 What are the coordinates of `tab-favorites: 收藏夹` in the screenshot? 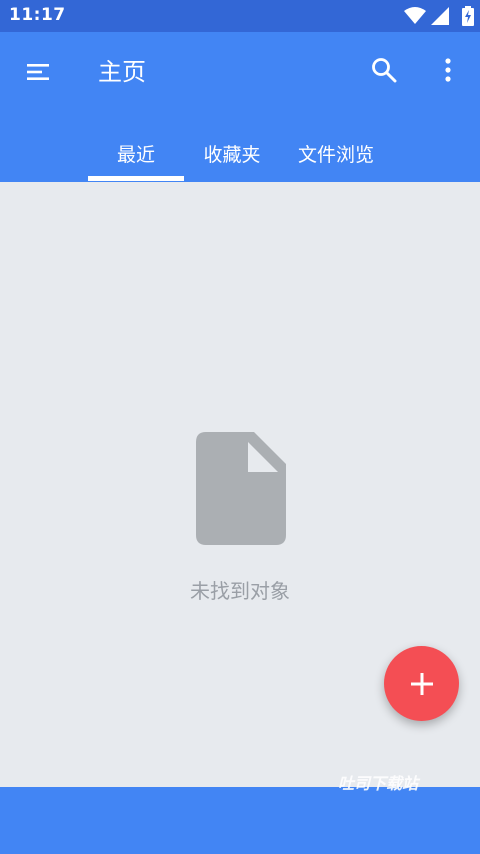 It's located at (232, 153).